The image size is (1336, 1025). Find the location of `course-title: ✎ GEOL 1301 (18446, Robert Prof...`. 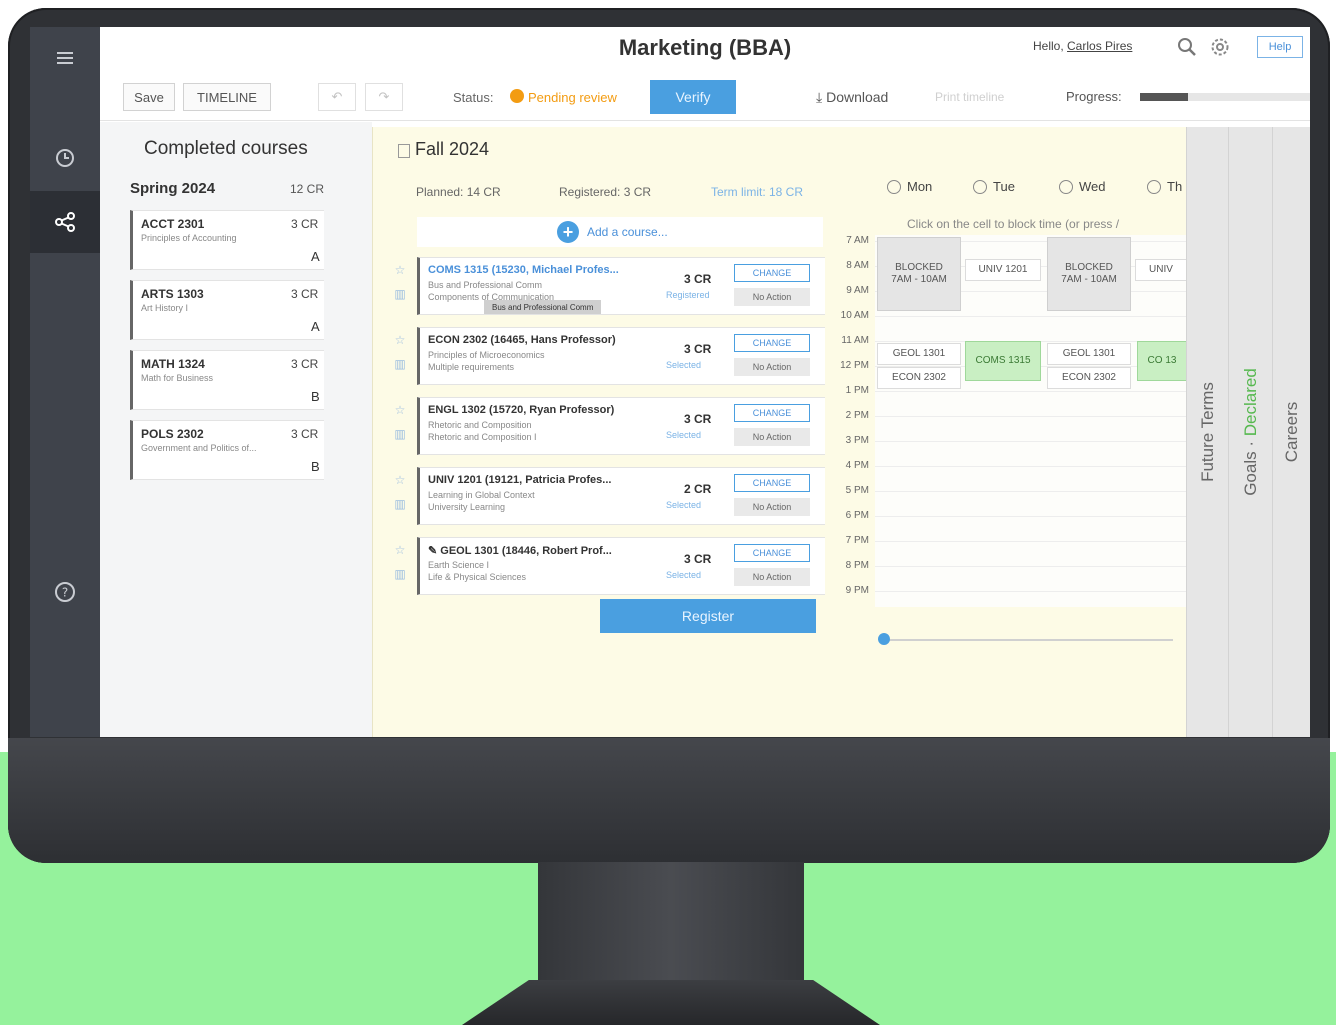

course-title: ✎ GEOL 1301 (18446, Robert Prof... is located at coordinates (533, 550).